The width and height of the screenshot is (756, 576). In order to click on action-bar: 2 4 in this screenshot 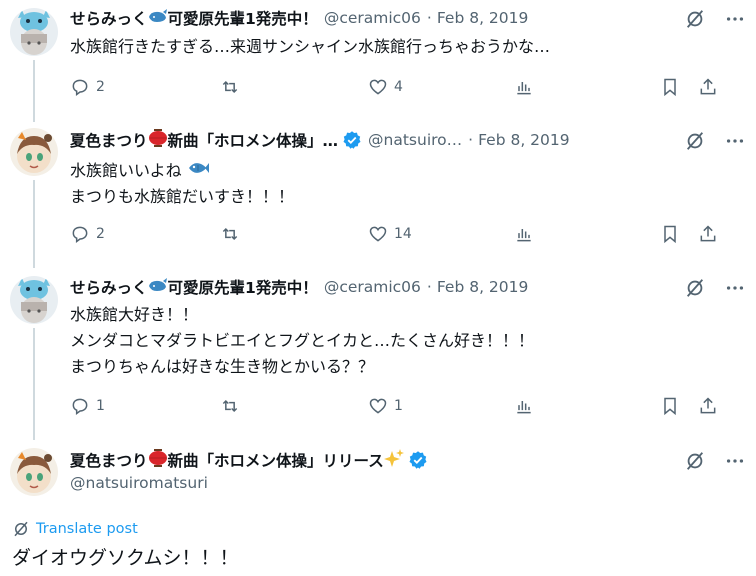, I will do `click(406, 87)`.